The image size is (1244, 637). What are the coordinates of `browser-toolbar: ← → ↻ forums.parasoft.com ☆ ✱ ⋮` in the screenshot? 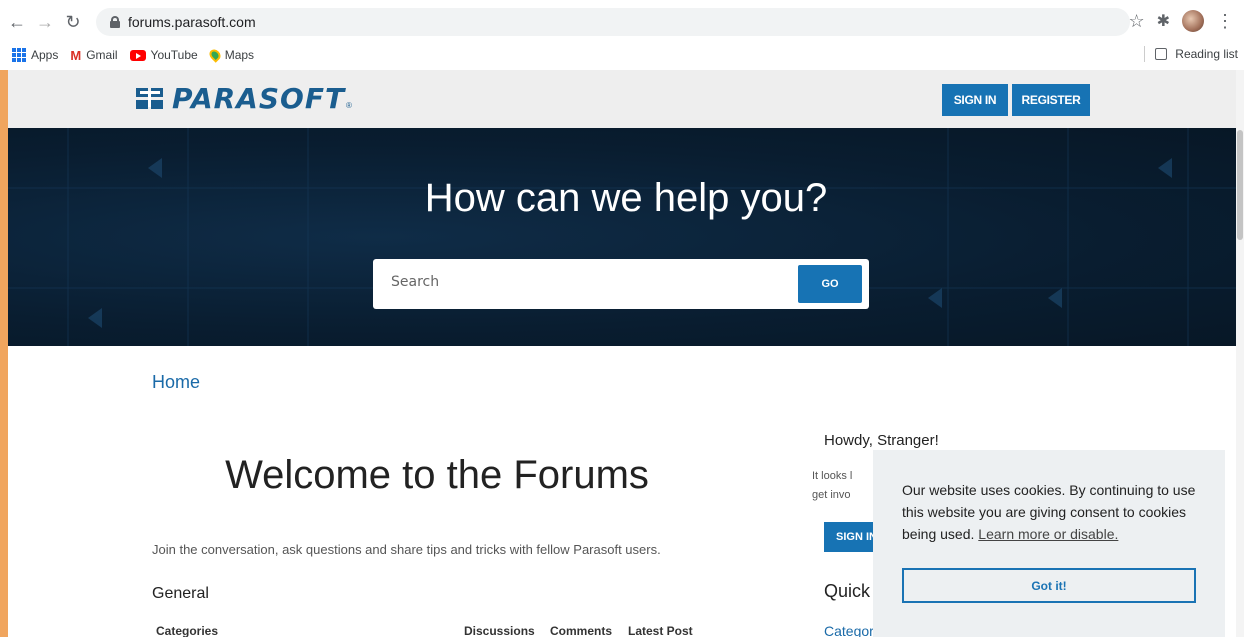 It's located at (622, 22).